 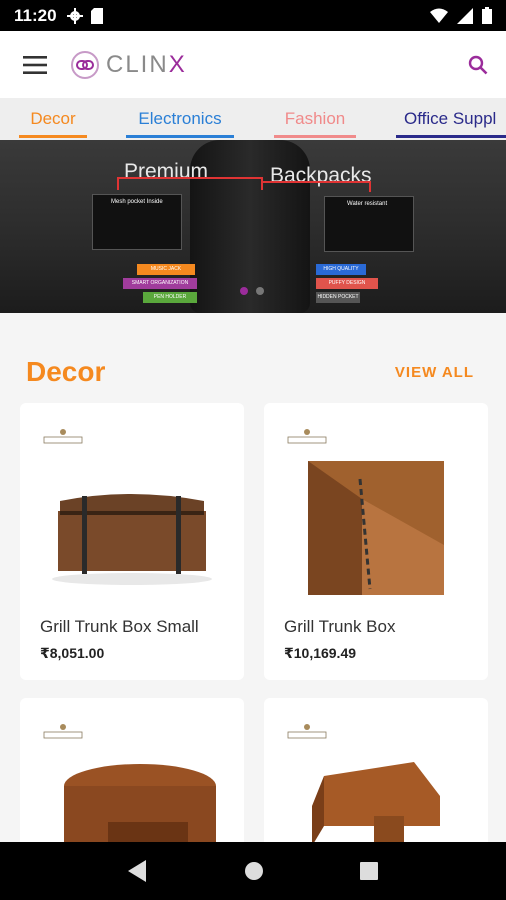 I want to click on status-time: 11:20, so click(x=35, y=15).